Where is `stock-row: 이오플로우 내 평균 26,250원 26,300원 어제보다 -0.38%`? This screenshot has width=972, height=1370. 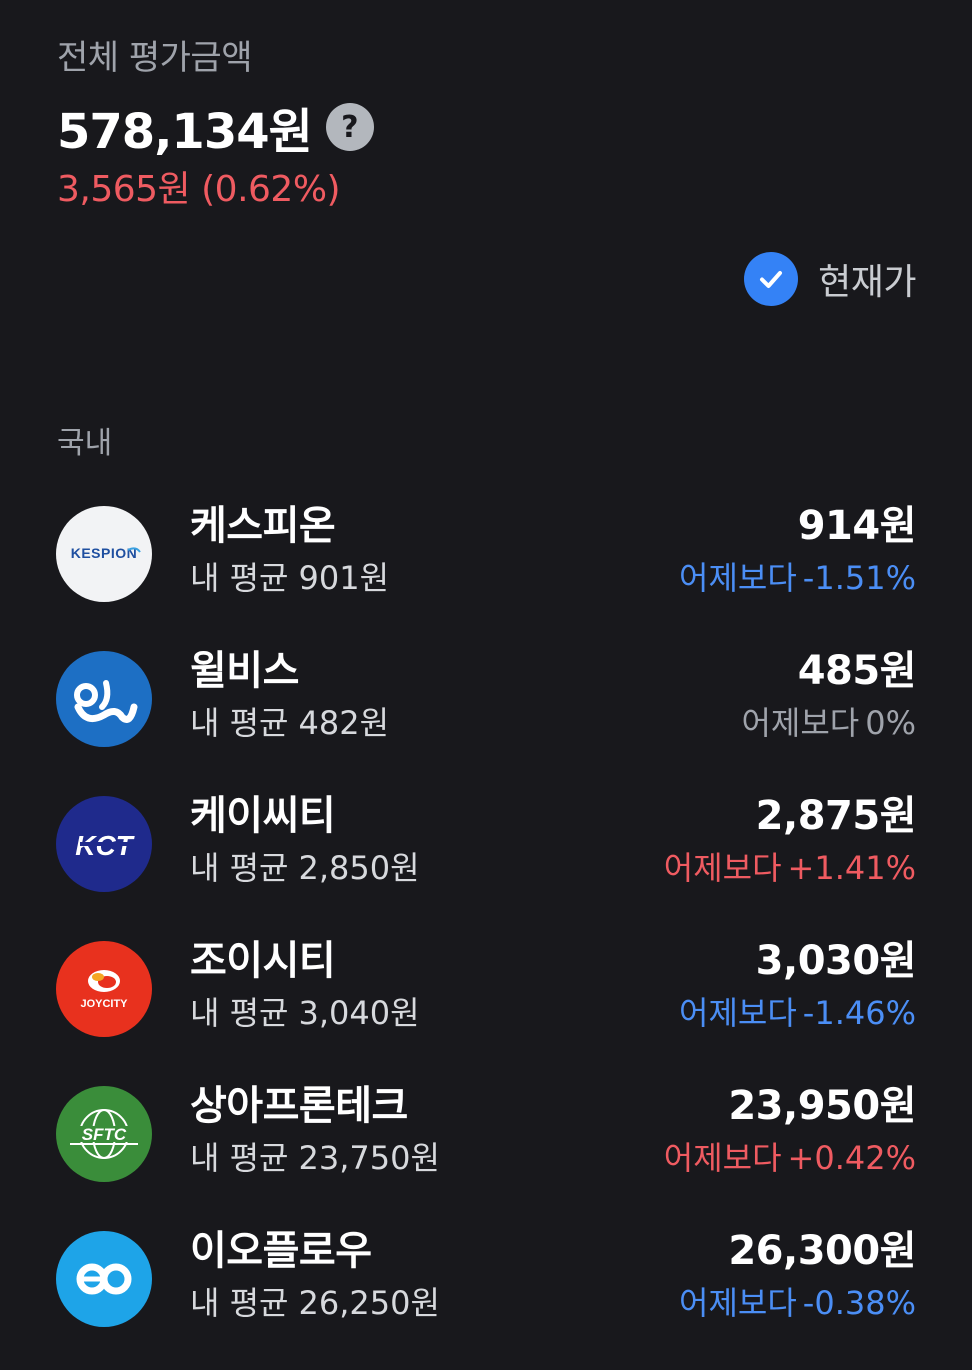
stock-row: 이오플로우 내 평균 26,250원 26,300원 어제보다 -0.38% is located at coordinates (486, 1297).